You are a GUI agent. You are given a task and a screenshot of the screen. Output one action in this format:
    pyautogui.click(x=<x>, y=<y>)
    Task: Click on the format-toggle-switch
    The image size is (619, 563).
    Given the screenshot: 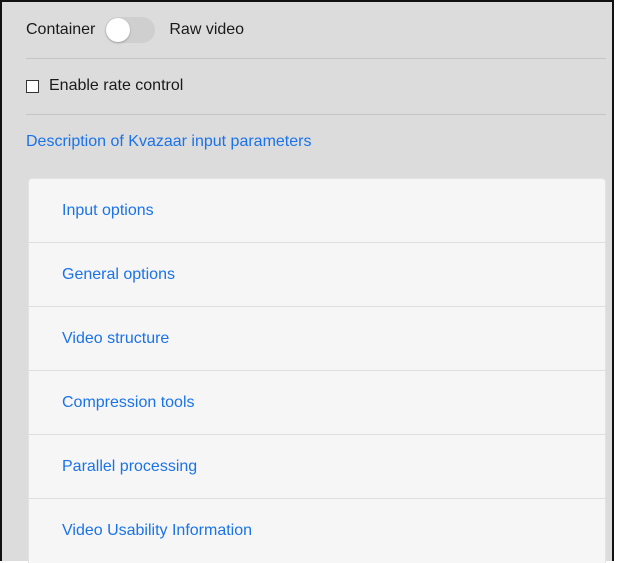 What is the action you would take?
    pyautogui.click(x=130, y=30)
    